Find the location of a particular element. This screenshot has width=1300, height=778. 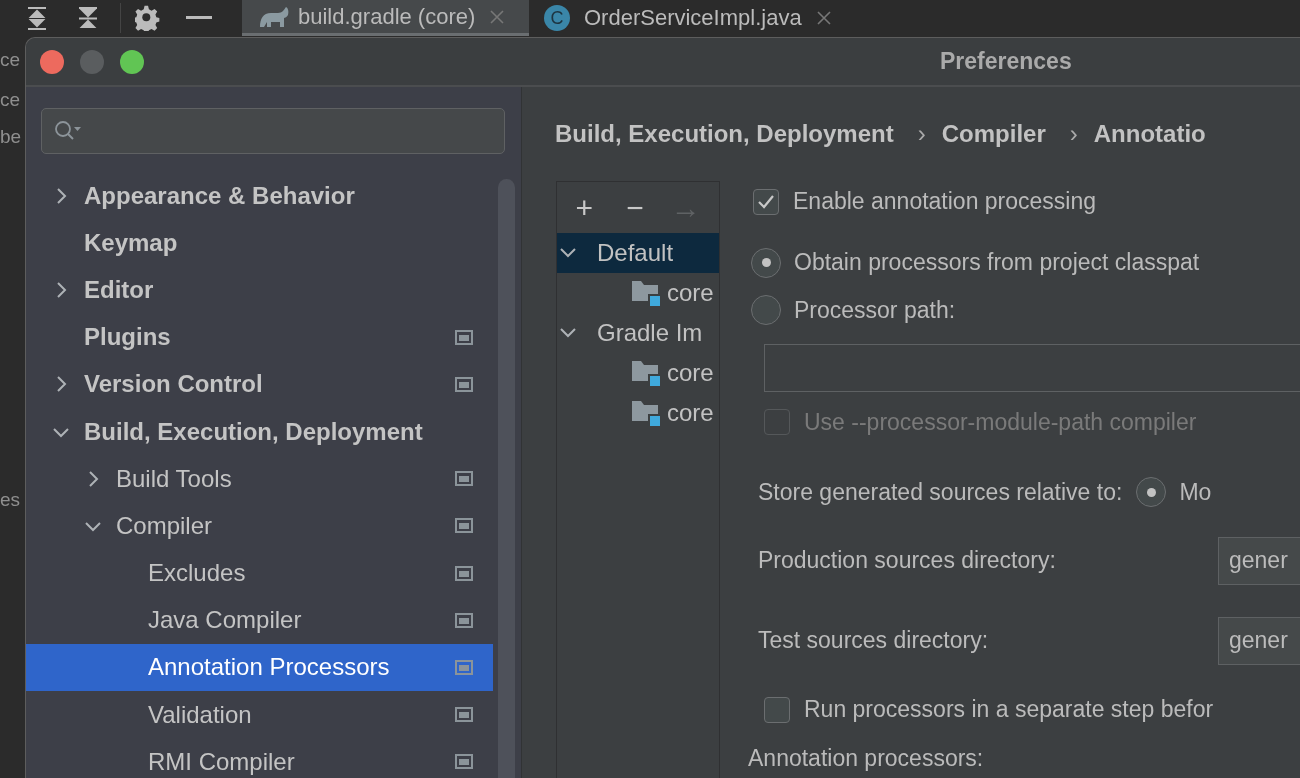

settings-tree-item: Plugins is located at coordinates (259, 337).